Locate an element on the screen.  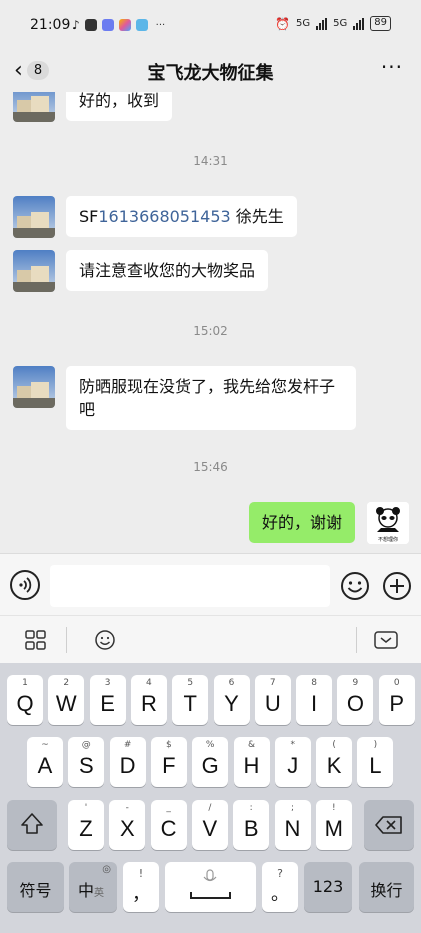
backspace-icon is located at coordinates (388, 825).